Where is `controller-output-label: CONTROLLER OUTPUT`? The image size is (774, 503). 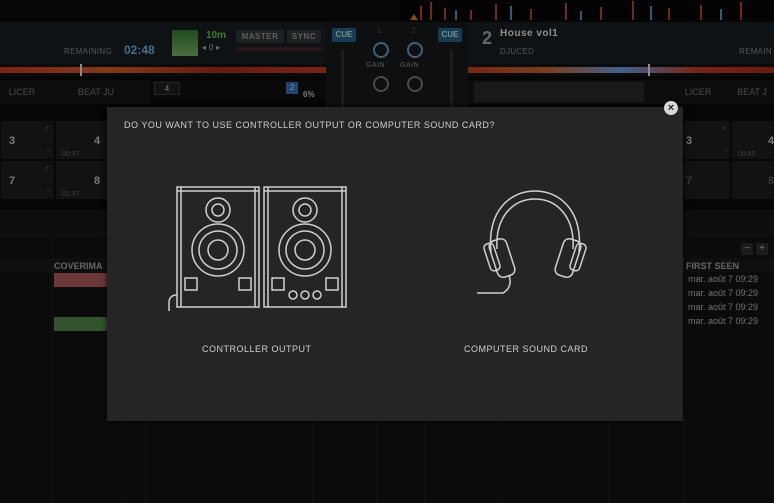 controller-output-label: CONTROLLER OUTPUT is located at coordinates (257, 349).